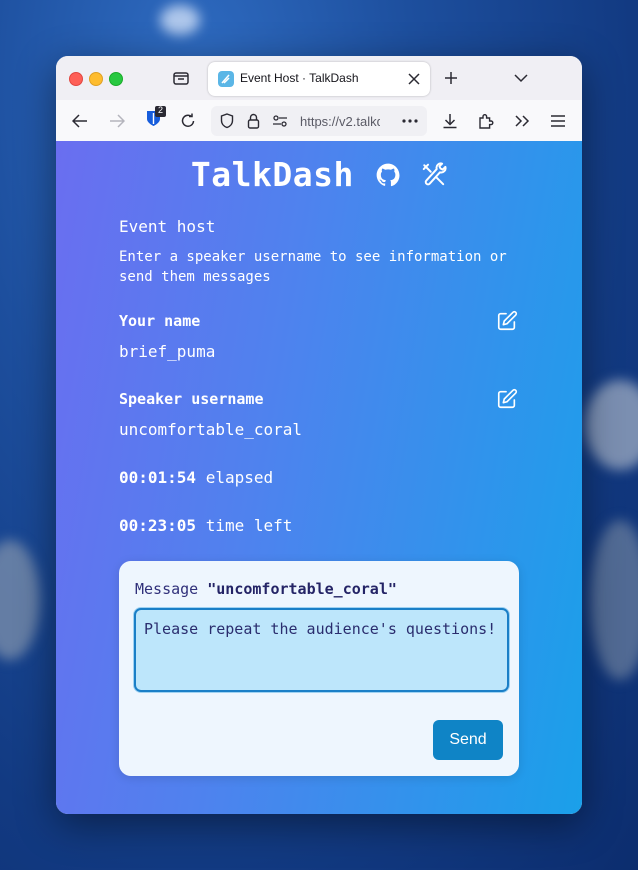  I want to click on github-icon, so click(388, 175).